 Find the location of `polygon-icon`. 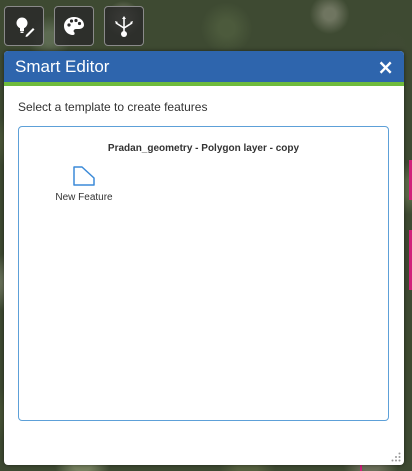

polygon-icon is located at coordinates (84, 176).